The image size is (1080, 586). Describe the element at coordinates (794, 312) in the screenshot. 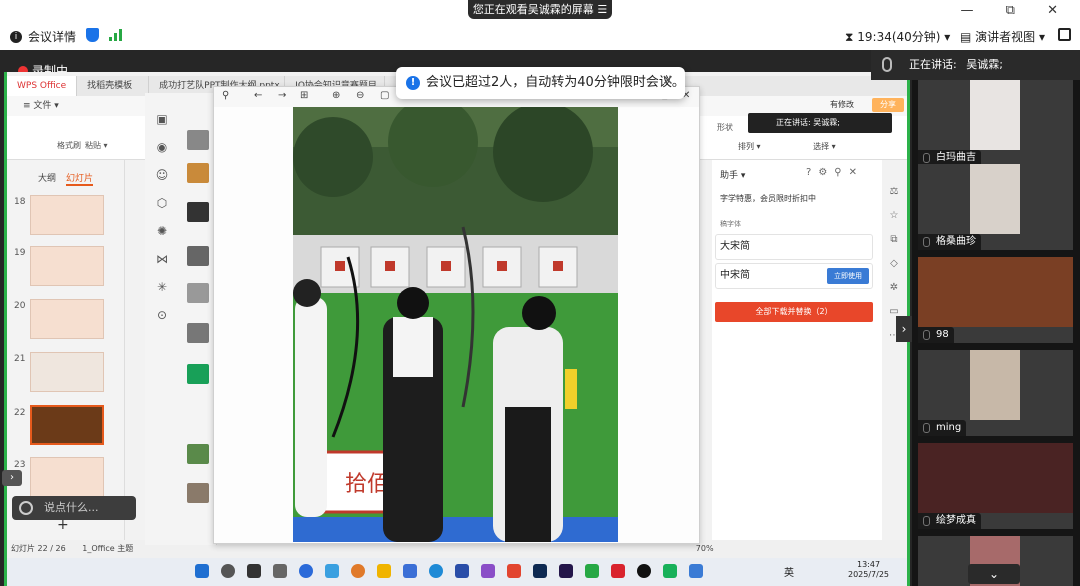

I see `download-all-button: 全部下载并替换（2）` at that location.